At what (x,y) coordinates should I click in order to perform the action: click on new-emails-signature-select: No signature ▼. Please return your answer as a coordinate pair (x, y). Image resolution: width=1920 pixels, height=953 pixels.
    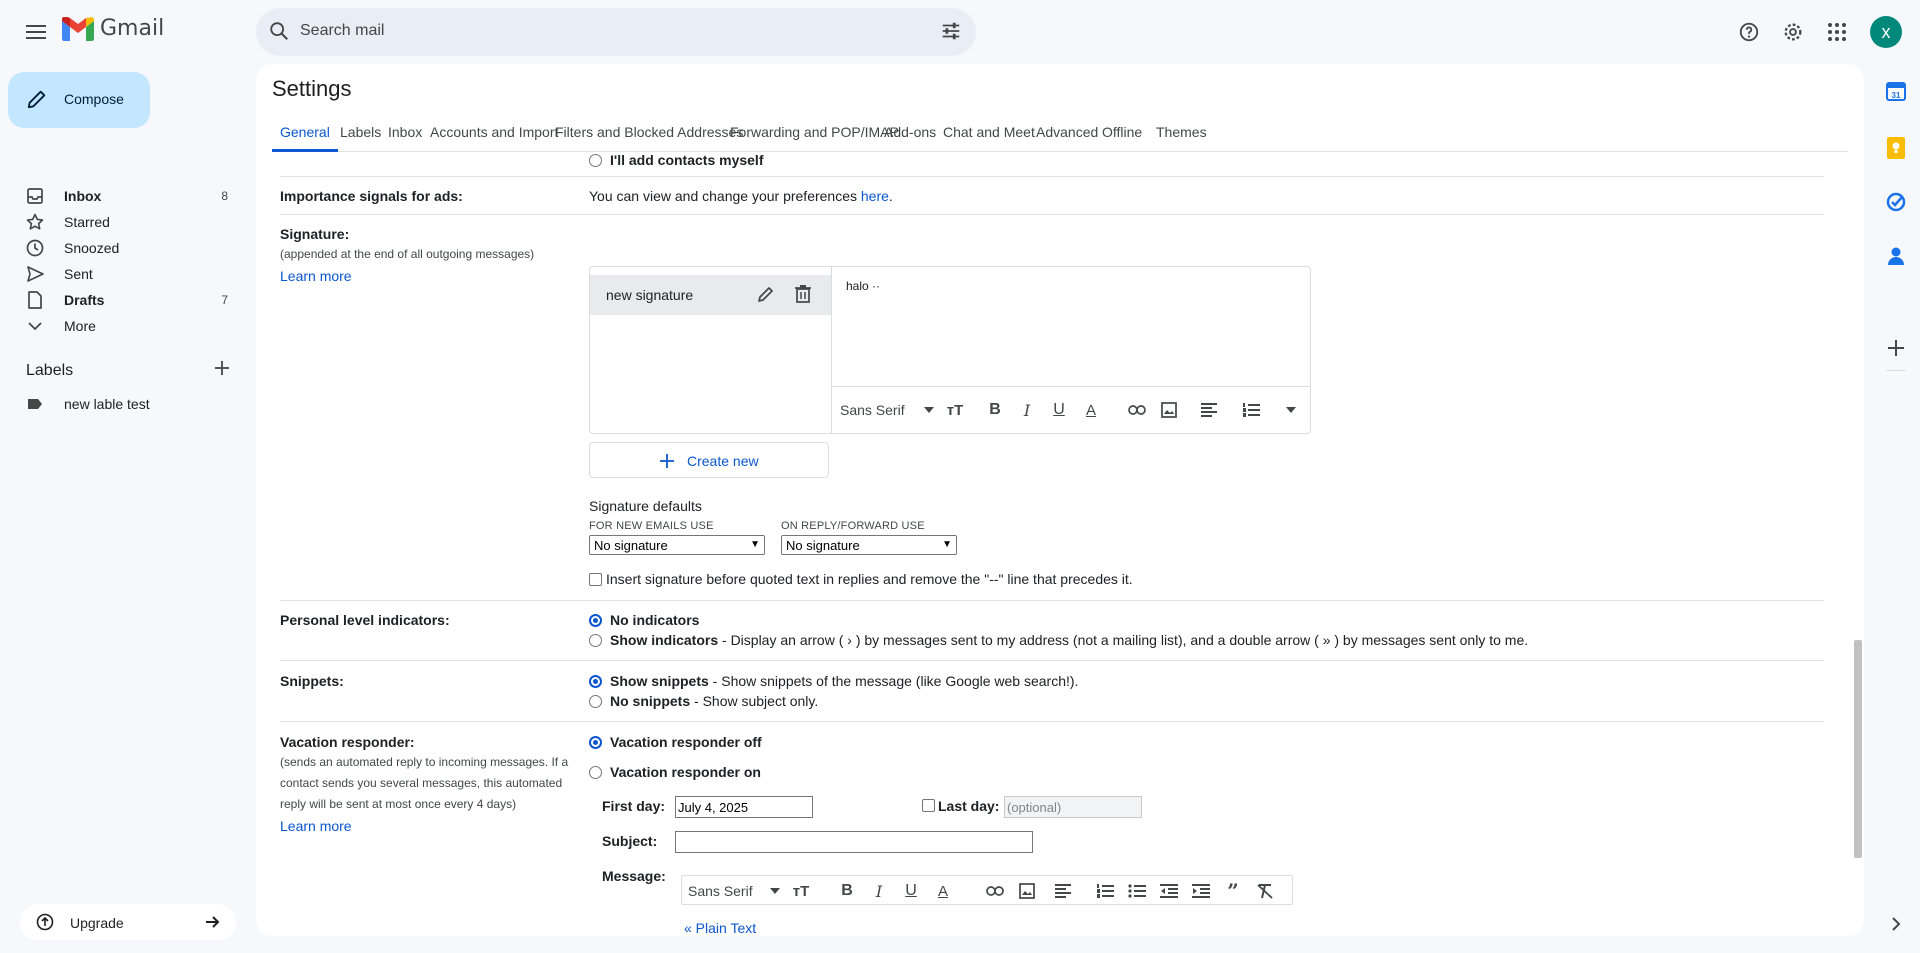
    Looking at the image, I should click on (677, 545).